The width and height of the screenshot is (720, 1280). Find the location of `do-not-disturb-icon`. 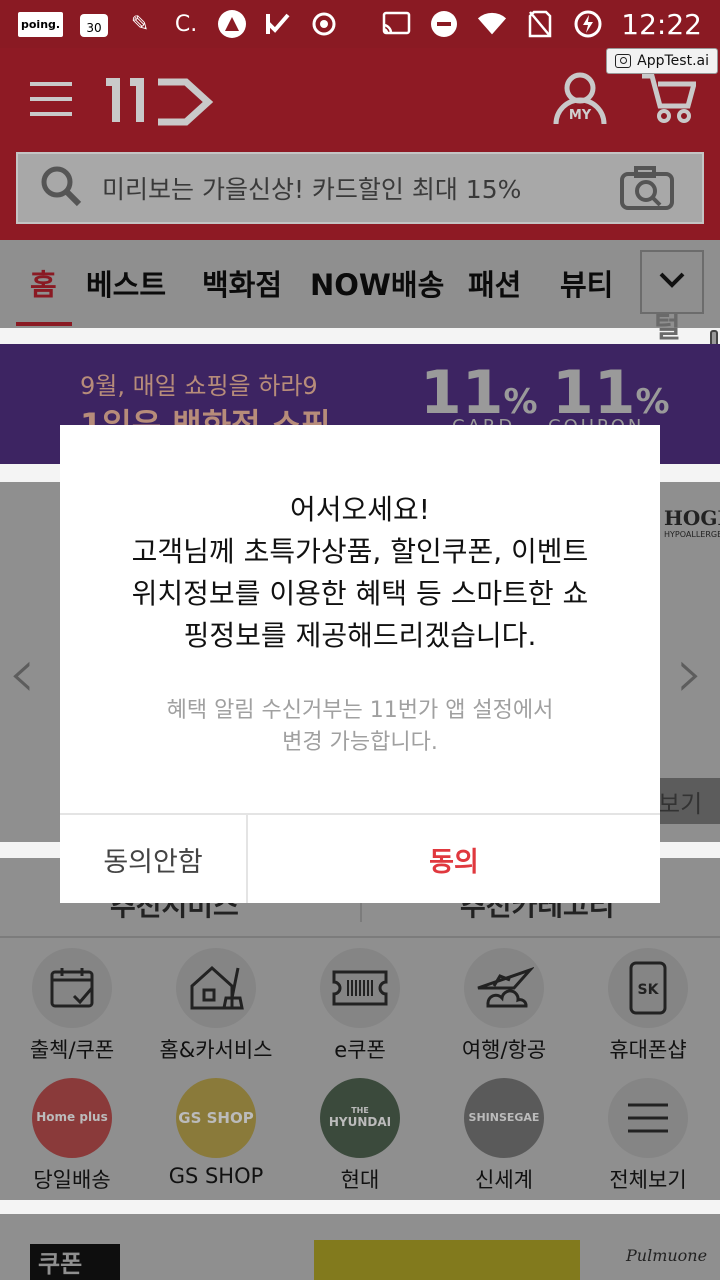

do-not-disturb-icon is located at coordinates (444, 24).